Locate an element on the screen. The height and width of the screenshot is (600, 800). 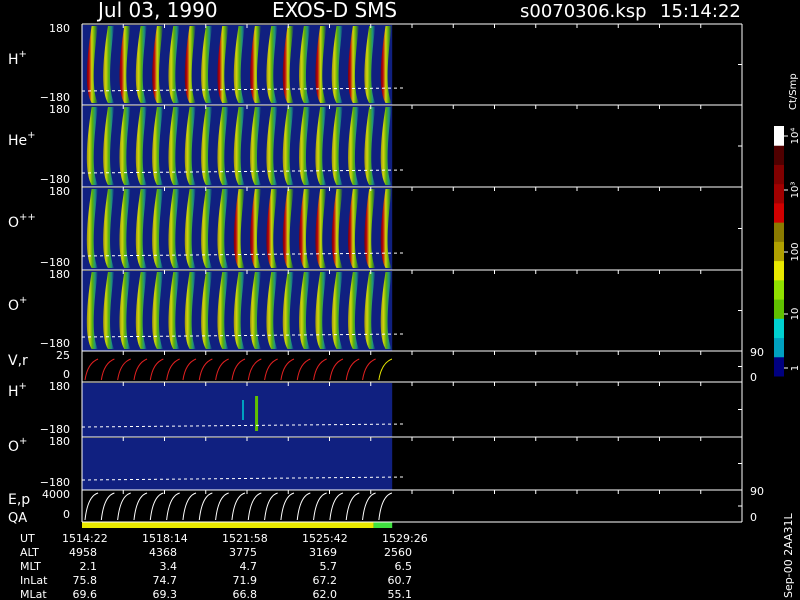
header-time: 15:14:22 is located at coordinates (700, 11).